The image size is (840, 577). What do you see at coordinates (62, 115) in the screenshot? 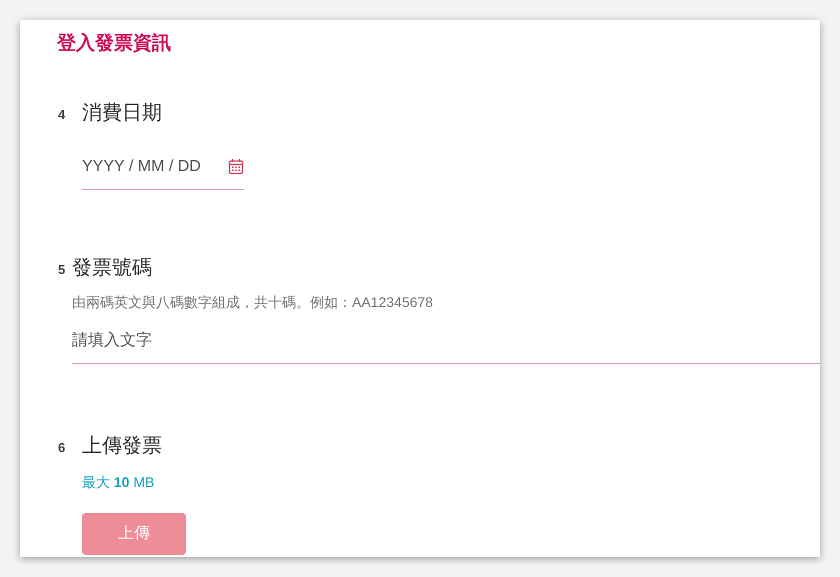
I see `step-number: 4` at bounding box center [62, 115].